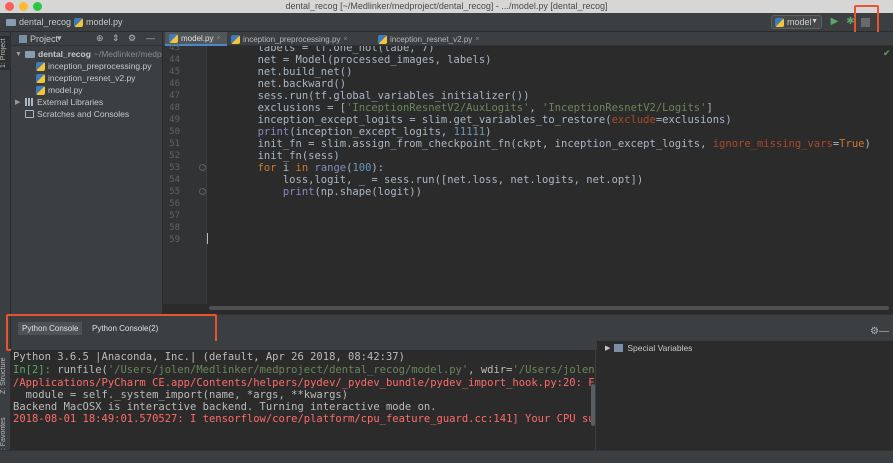 Image resolution: width=893 pixels, height=463 pixels. Describe the element at coordinates (745, 396) in the screenshot. I see `variables-panel: ▶ Special Variables` at that location.